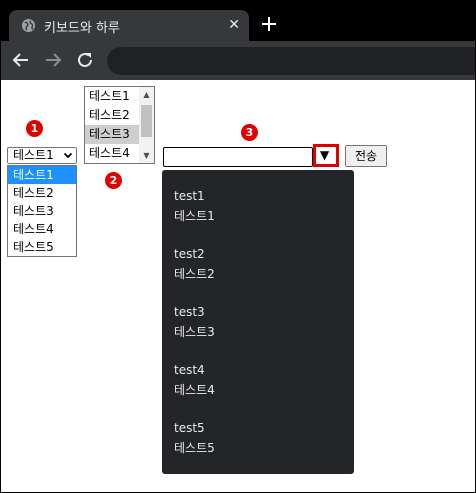 This screenshot has height=493, width=476. What do you see at coordinates (249, 132) in the screenshot?
I see `marker-3: 3` at bounding box center [249, 132].